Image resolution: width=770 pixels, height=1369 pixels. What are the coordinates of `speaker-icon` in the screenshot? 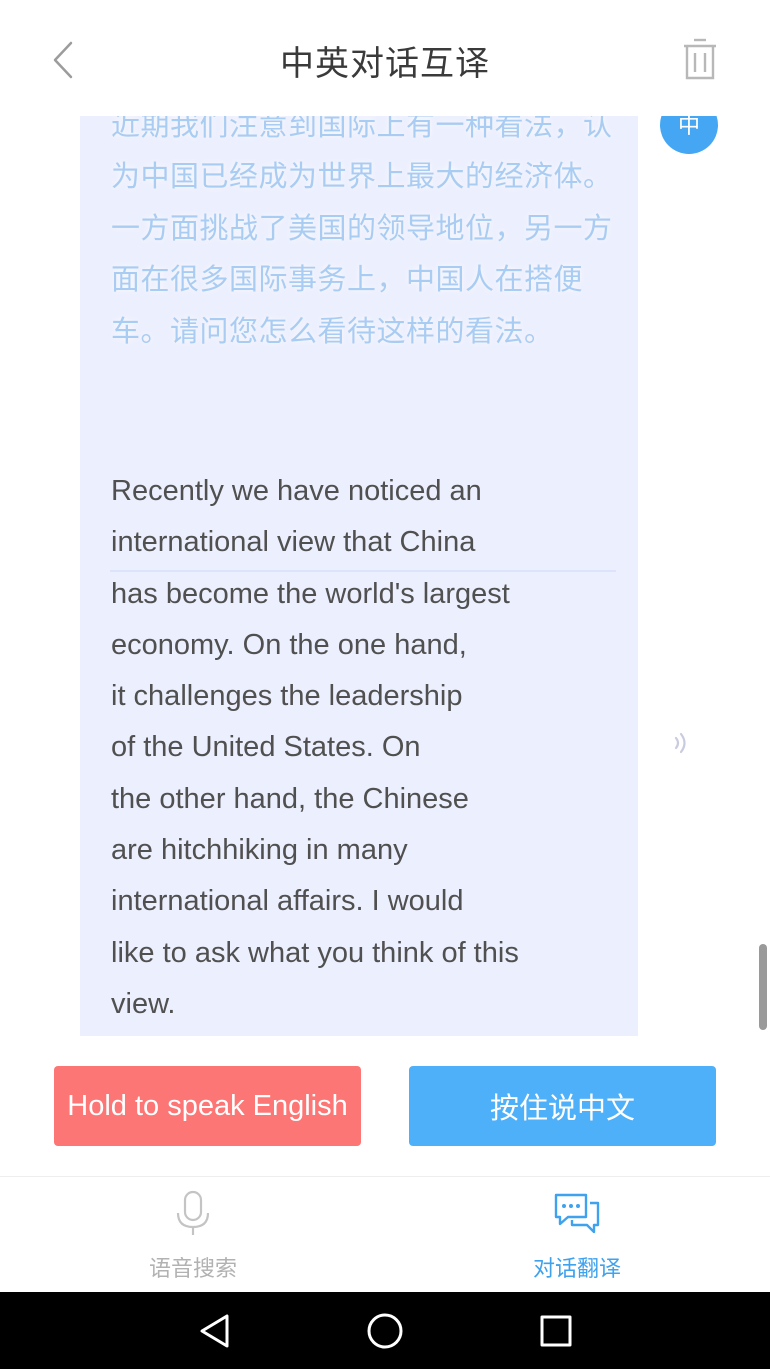 It's located at (680, 743).